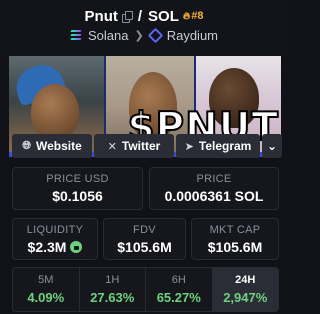 The height and width of the screenshot is (314, 320). Describe the element at coordinates (141, 146) in the screenshot. I see `twitter-label: Twitter` at that location.